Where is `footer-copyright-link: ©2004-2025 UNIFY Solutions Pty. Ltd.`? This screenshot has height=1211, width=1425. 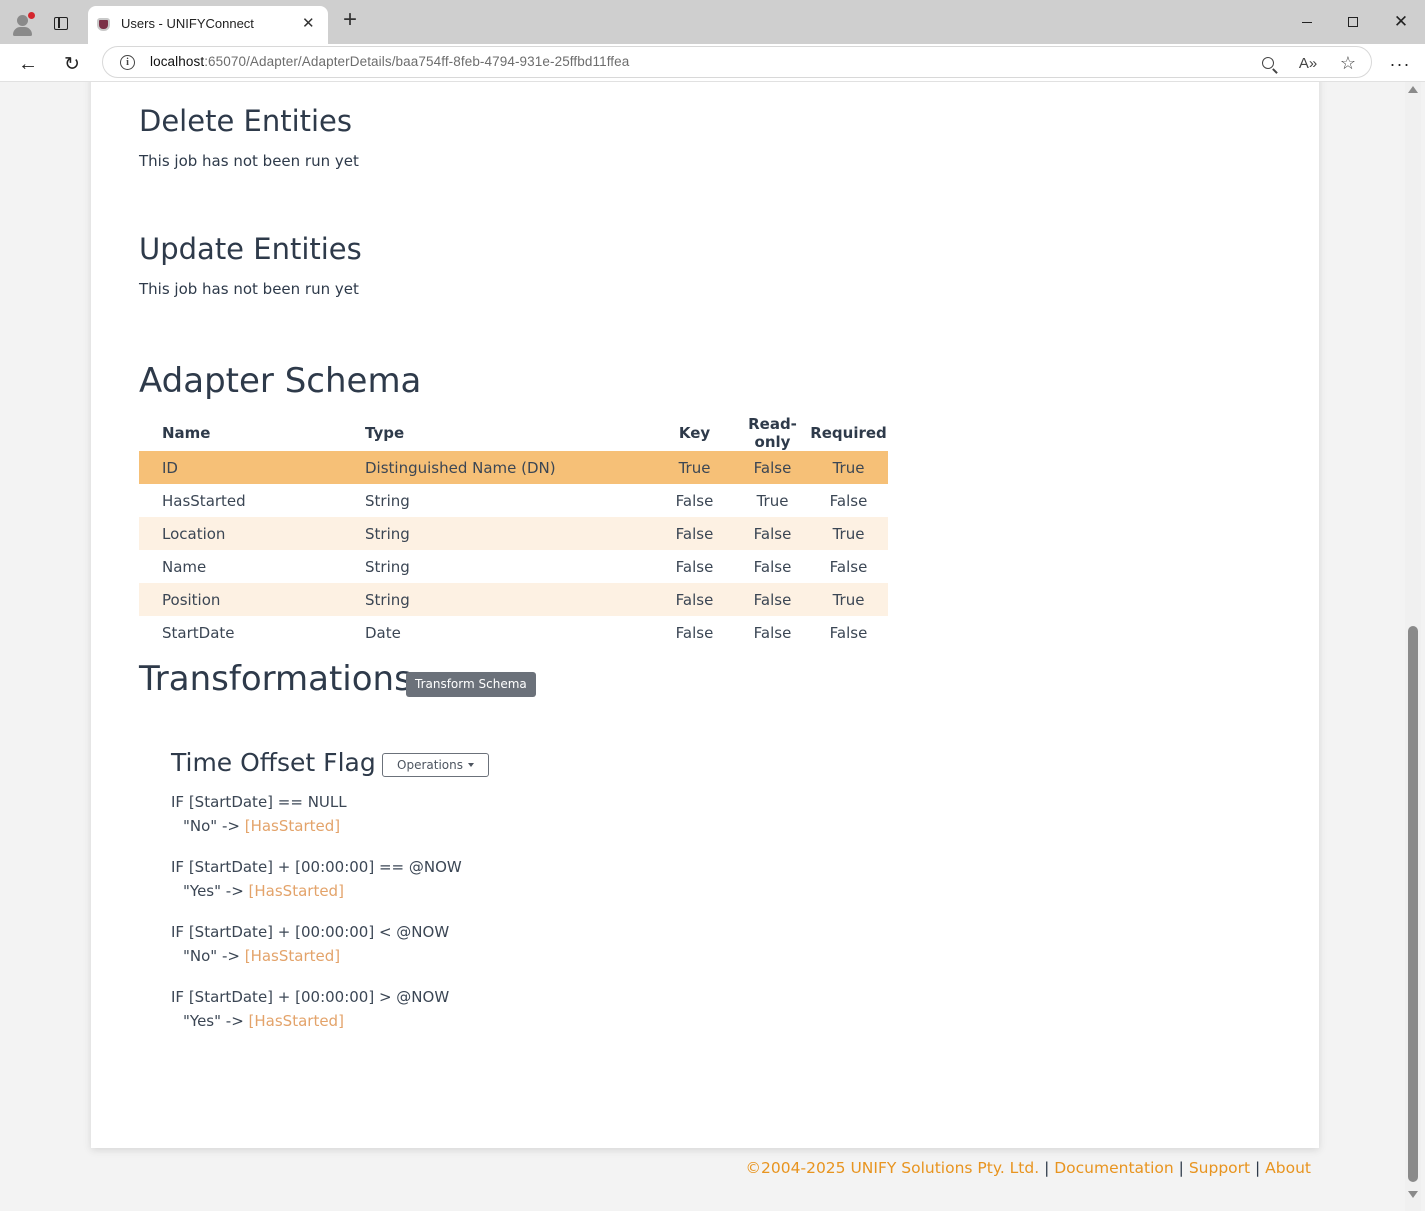 footer-copyright-link: ©2004-2025 UNIFY Solutions Pty. Ltd. is located at coordinates (893, 1168).